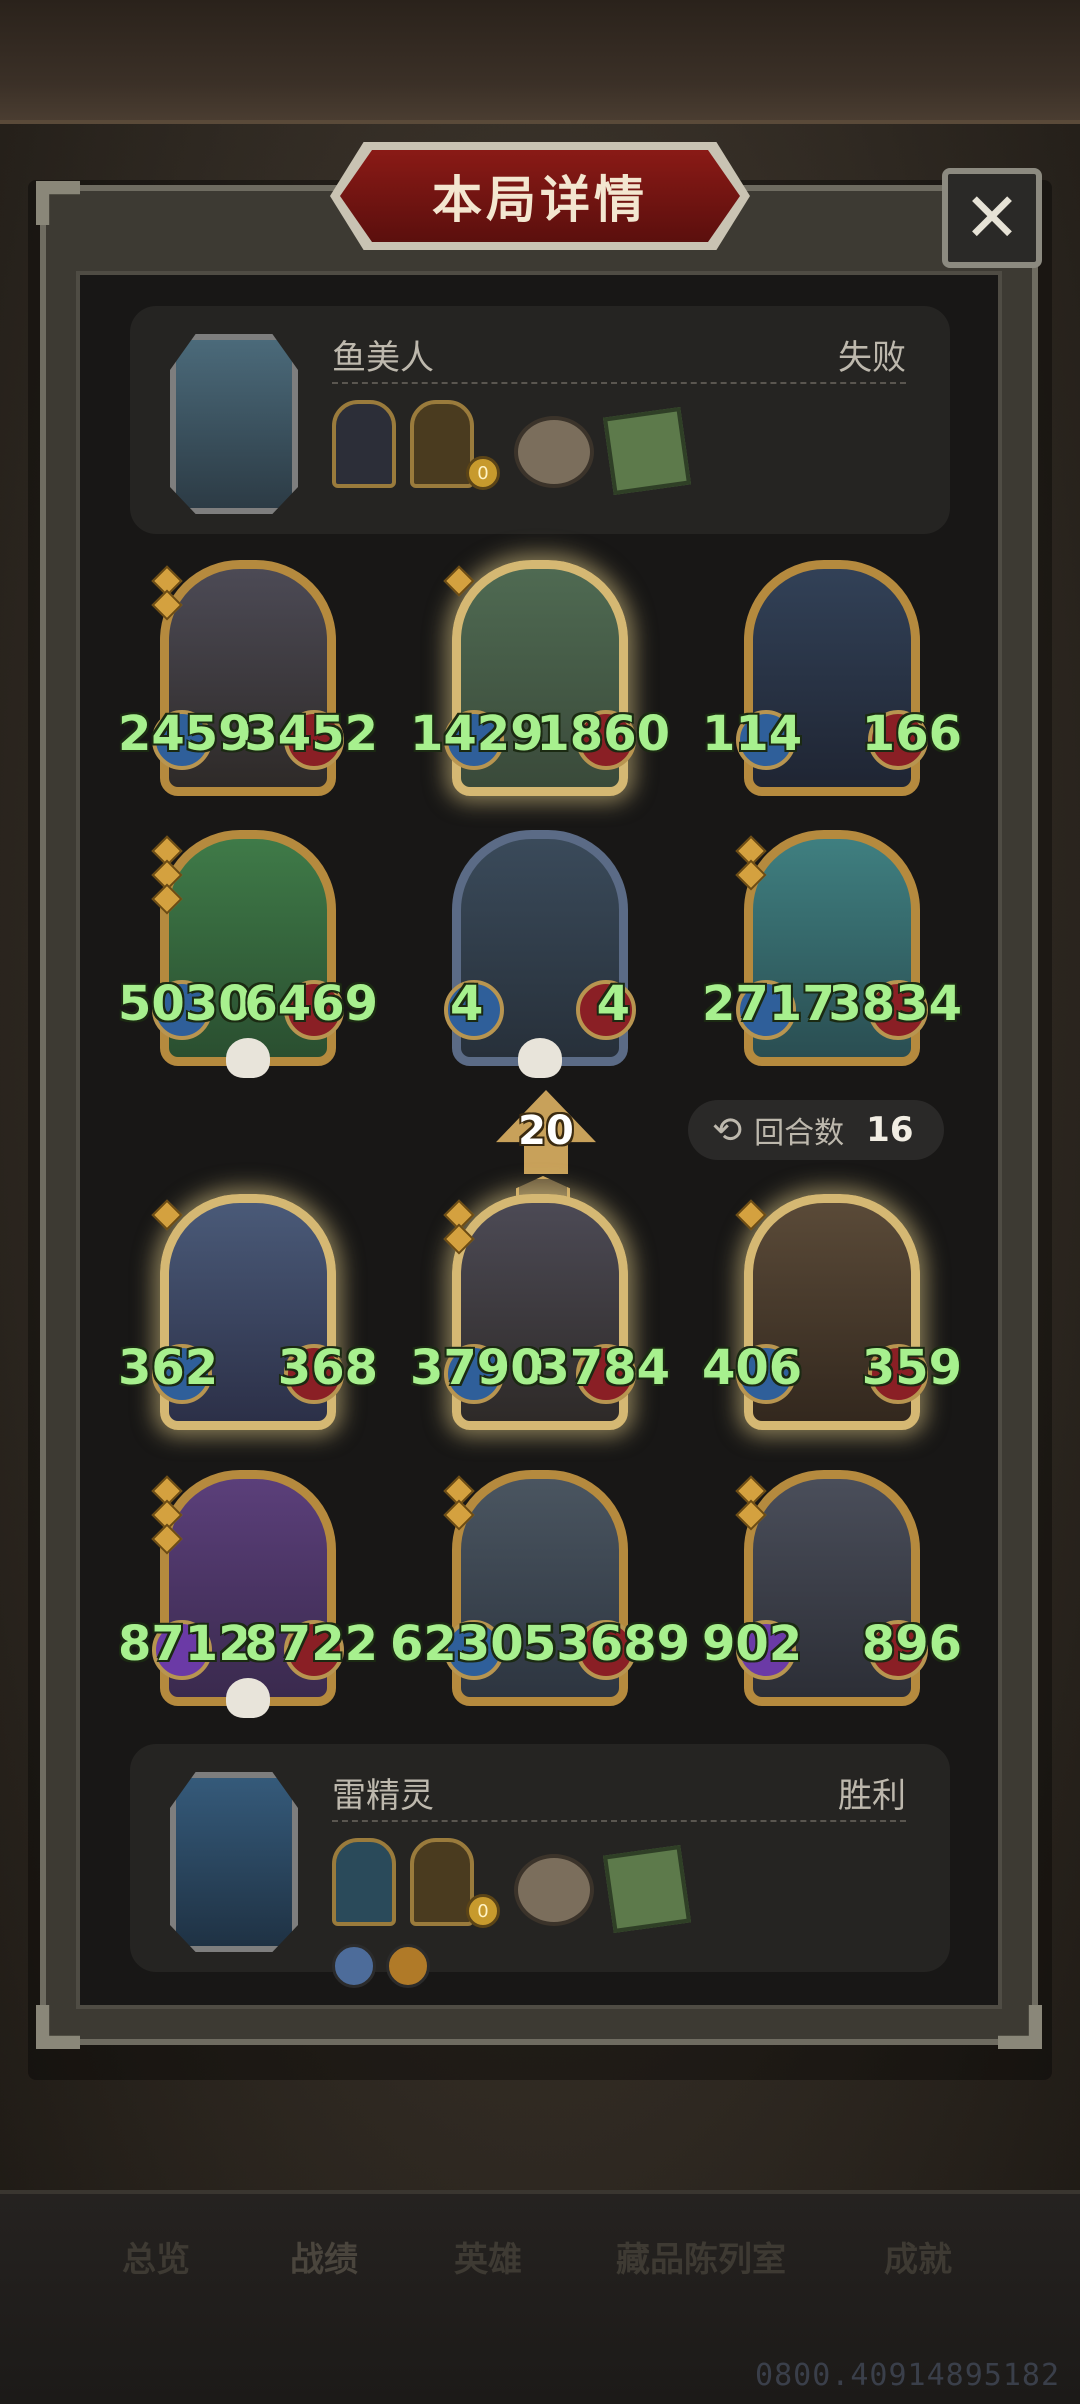  I want to click on refresh-icon: ⟲, so click(727, 1130).